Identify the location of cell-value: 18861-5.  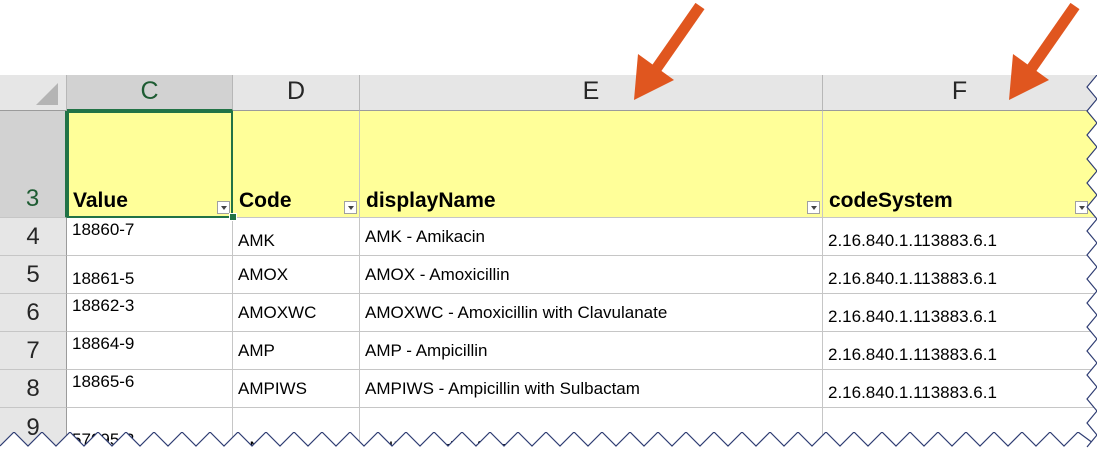
(150, 275).